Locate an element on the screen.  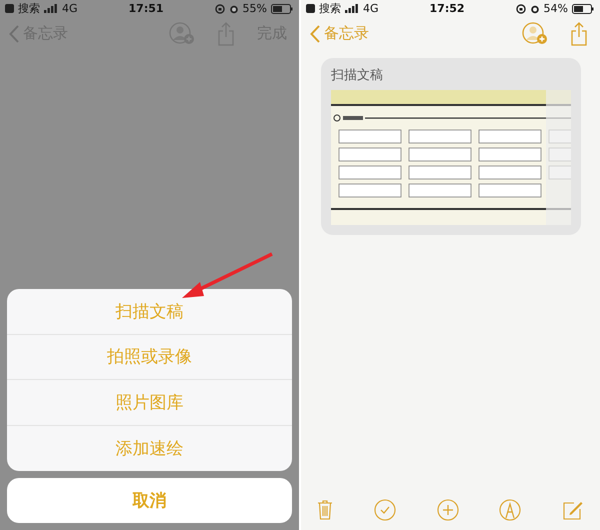
action-sheet-option: 添加速绘 is located at coordinates (149, 448).